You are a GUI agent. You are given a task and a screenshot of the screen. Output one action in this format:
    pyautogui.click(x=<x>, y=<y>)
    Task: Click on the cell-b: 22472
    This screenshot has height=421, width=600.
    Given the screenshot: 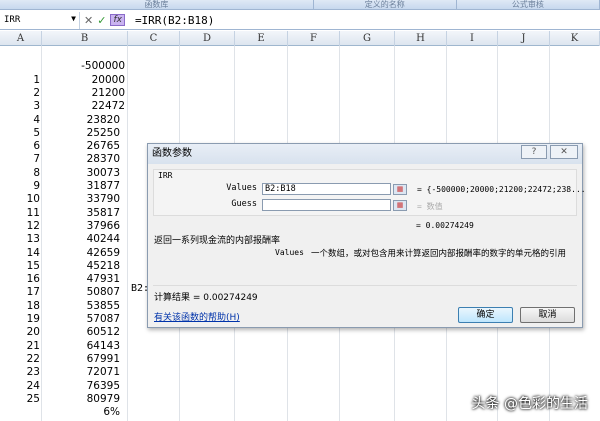 What is the action you would take?
    pyautogui.click(x=83, y=106)
    